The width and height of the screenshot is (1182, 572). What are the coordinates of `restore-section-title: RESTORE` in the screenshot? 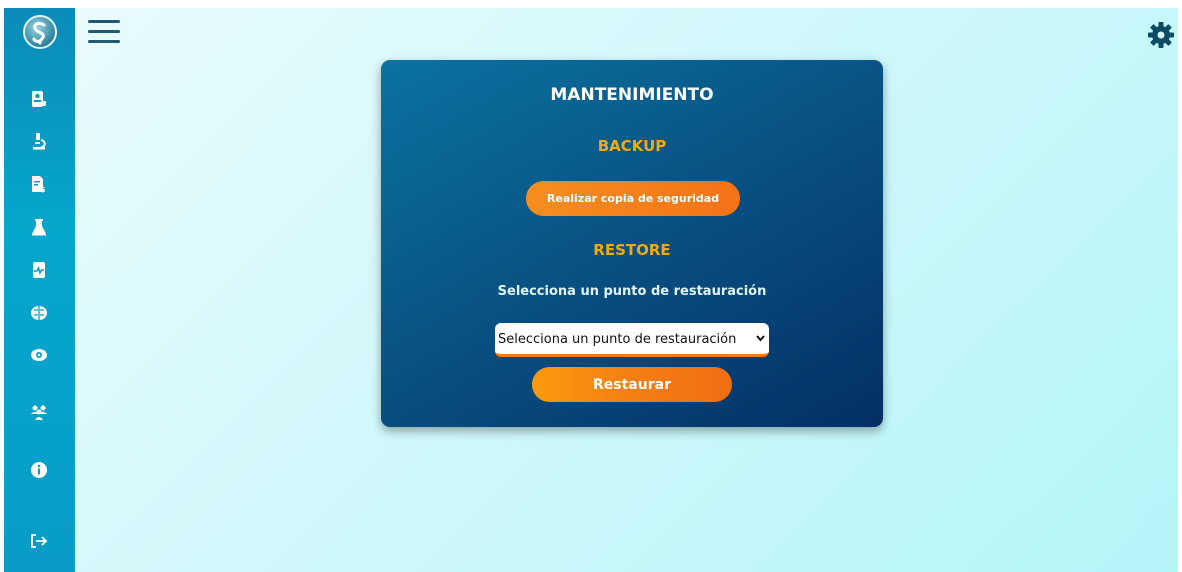 It's located at (632, 250).